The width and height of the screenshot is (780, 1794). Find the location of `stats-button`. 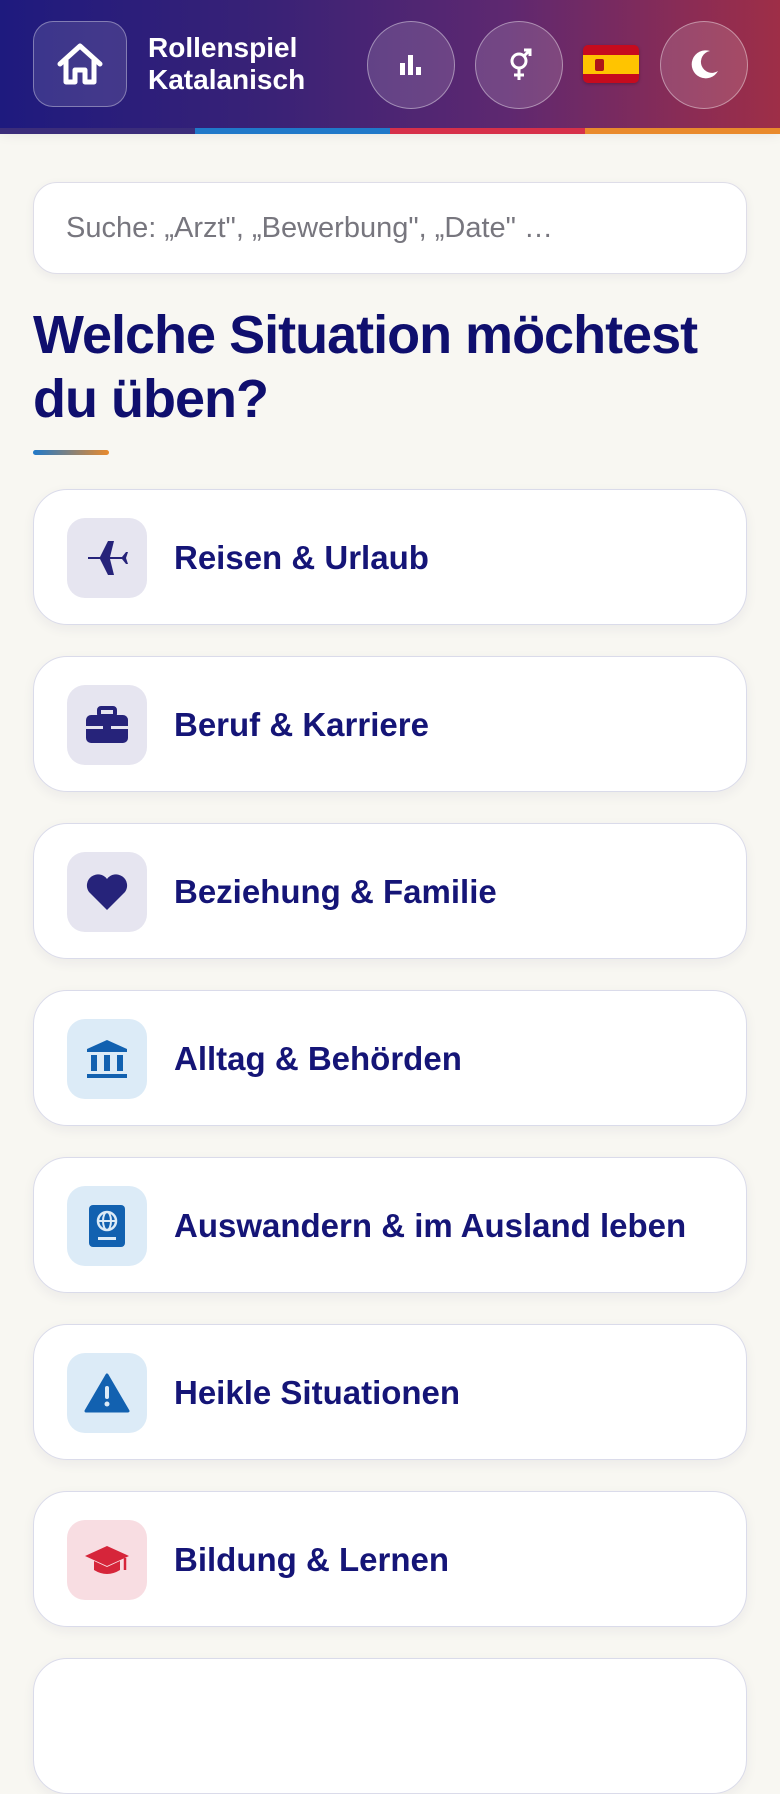

stats-button is located at coordinates (411, 65).